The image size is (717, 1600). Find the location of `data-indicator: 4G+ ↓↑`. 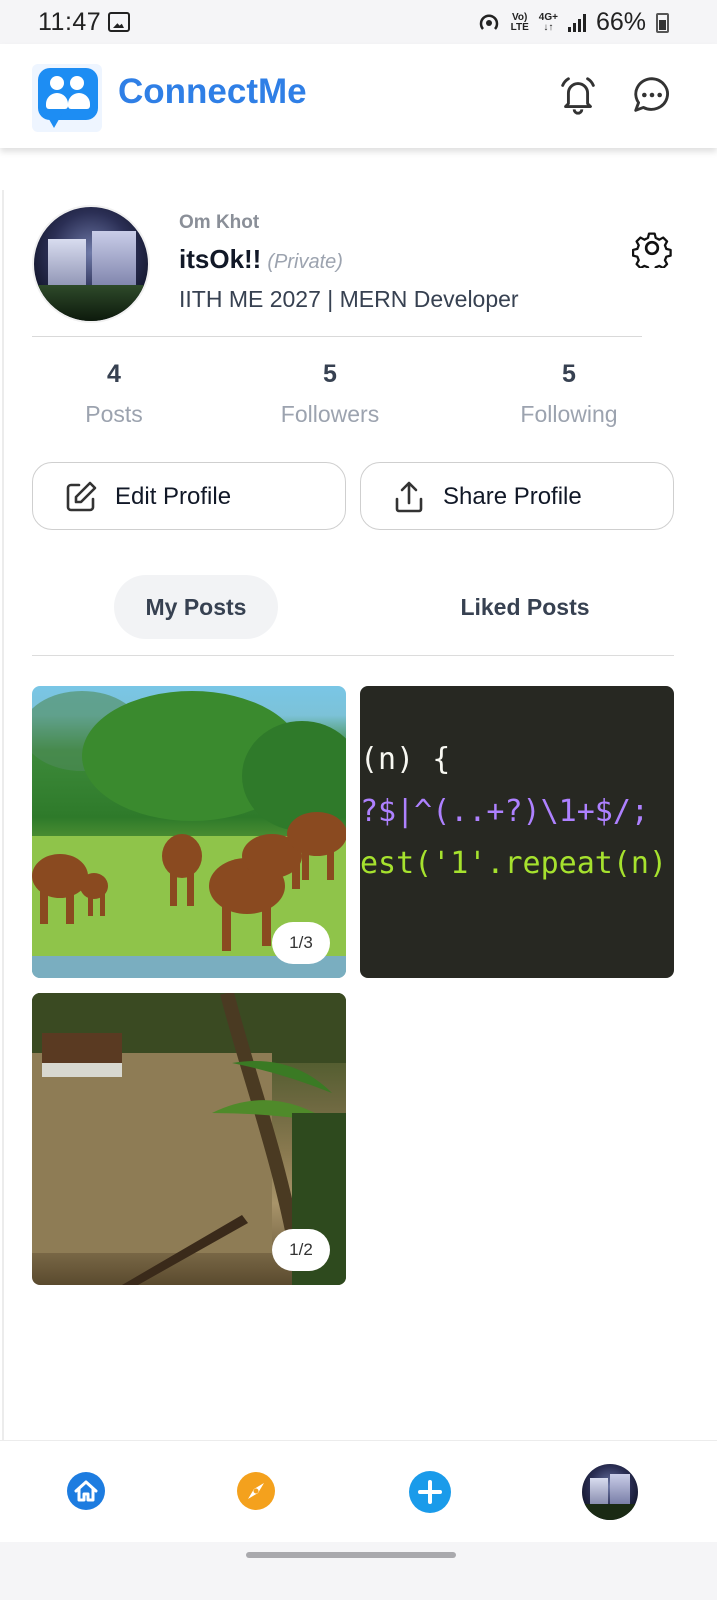

data-indicator: 4G+ ↓↑ is located at coordinates (548, 22).